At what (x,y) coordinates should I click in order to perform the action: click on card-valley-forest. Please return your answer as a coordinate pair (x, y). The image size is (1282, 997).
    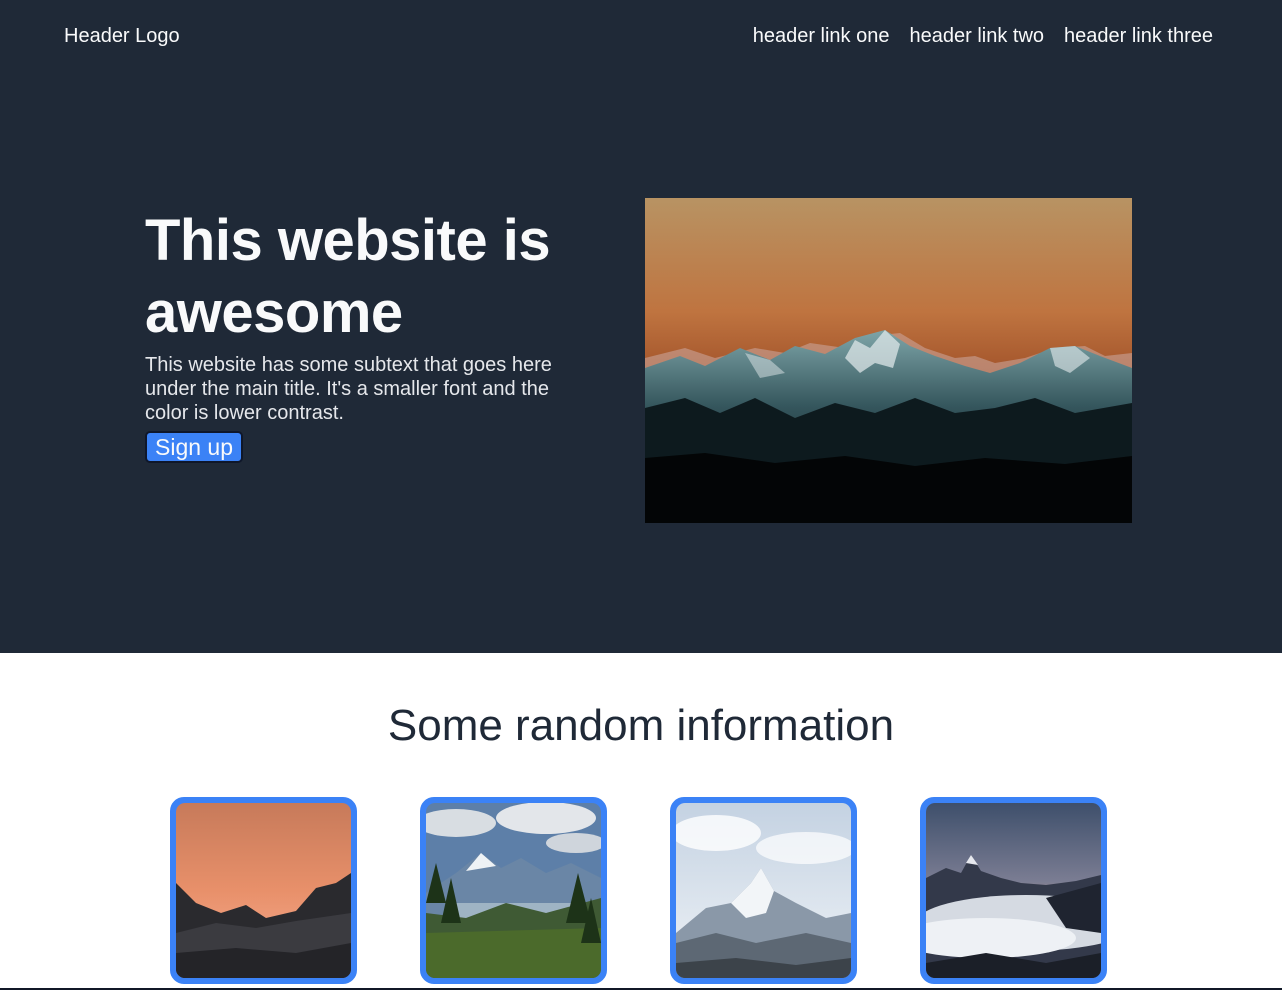
    Looking at the image, I should click on (513, 890).